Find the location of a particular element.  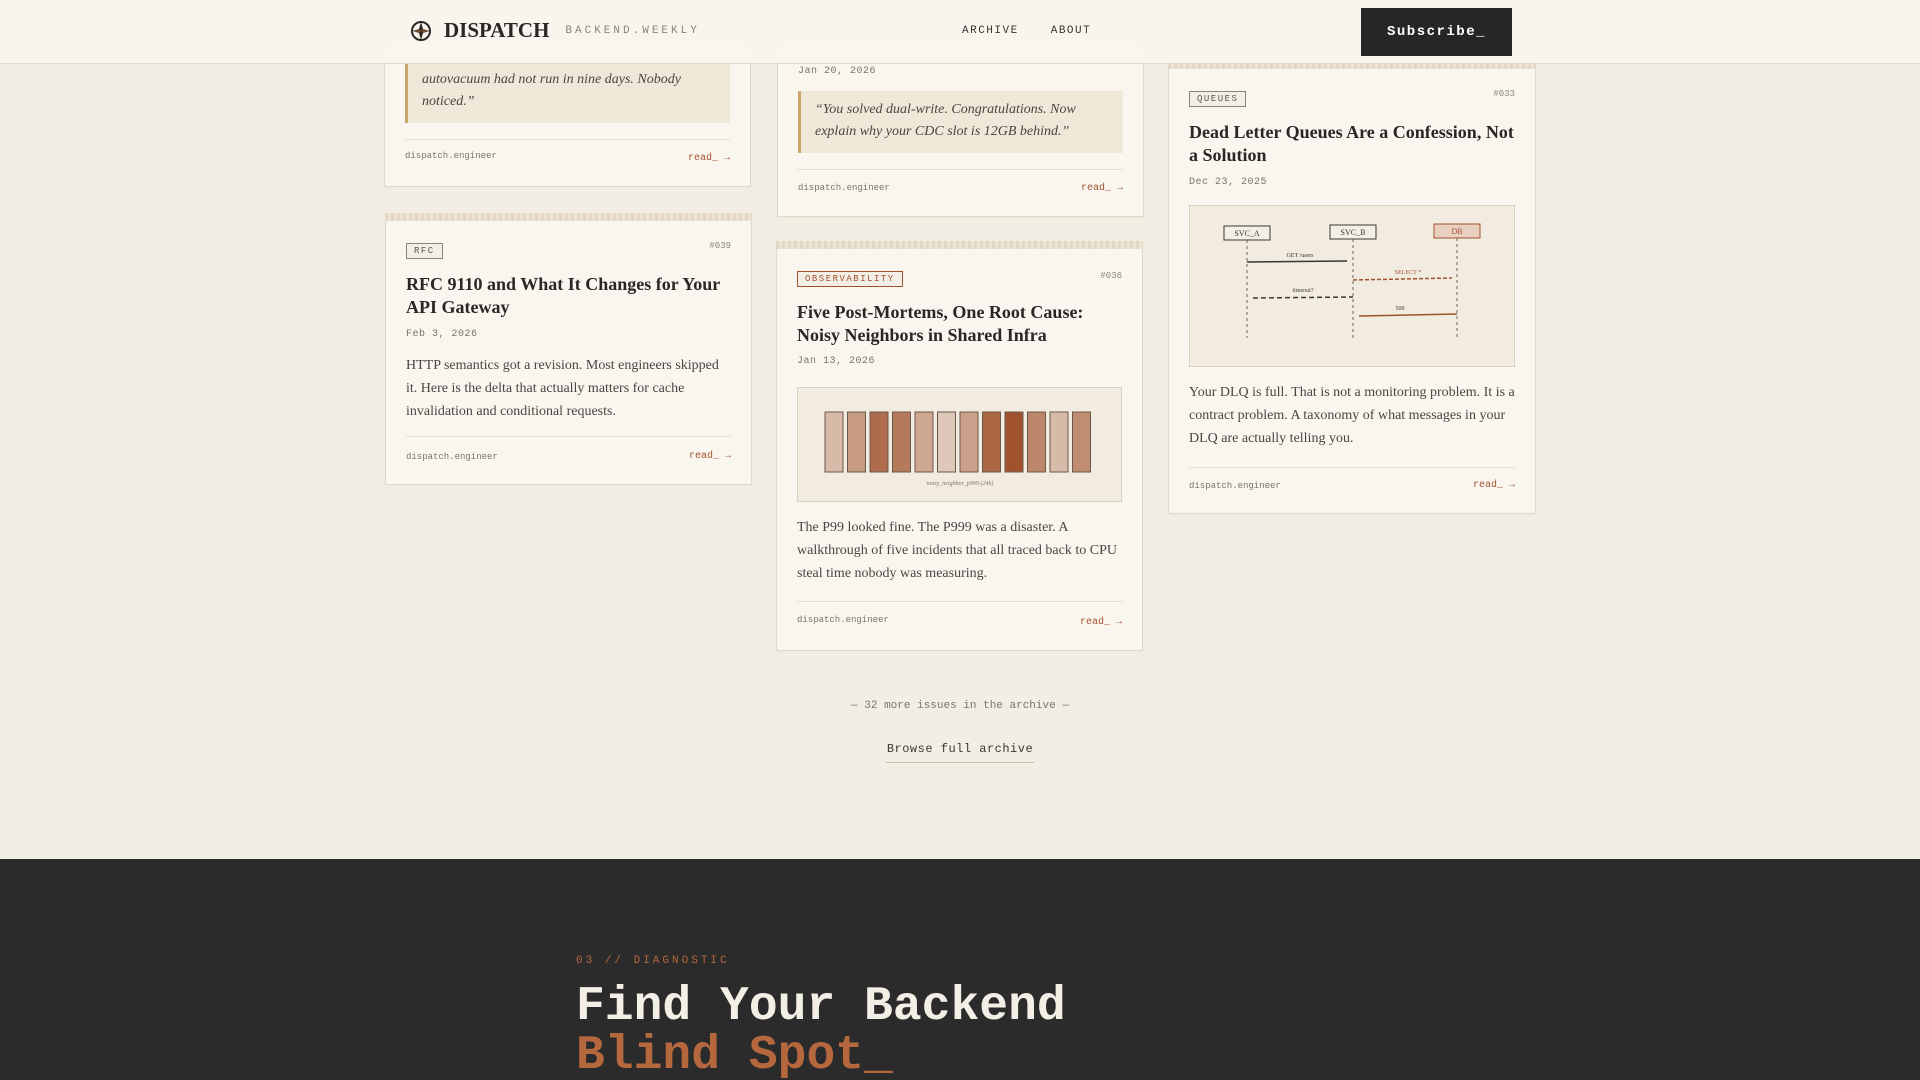

brand-name: DISPATCH is located at coordinates (497, 30).